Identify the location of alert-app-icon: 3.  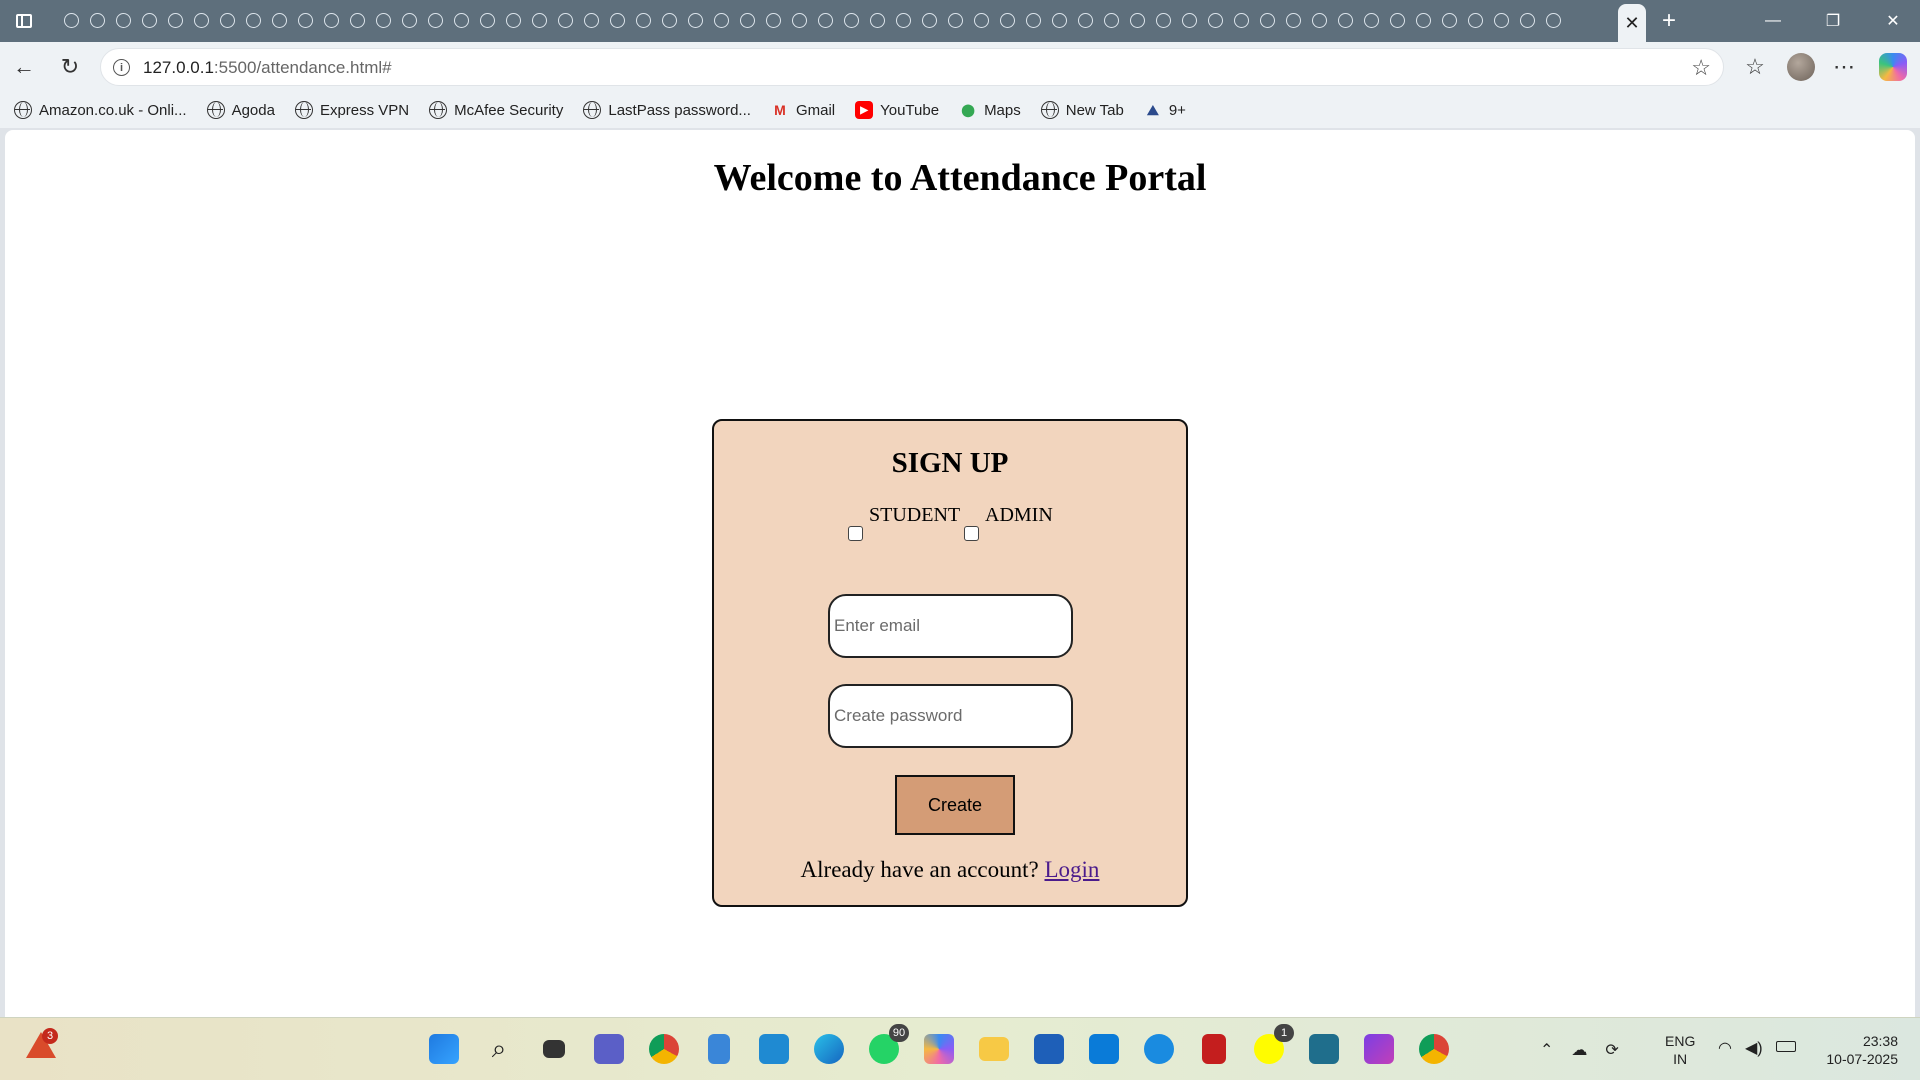
(42, 1045).